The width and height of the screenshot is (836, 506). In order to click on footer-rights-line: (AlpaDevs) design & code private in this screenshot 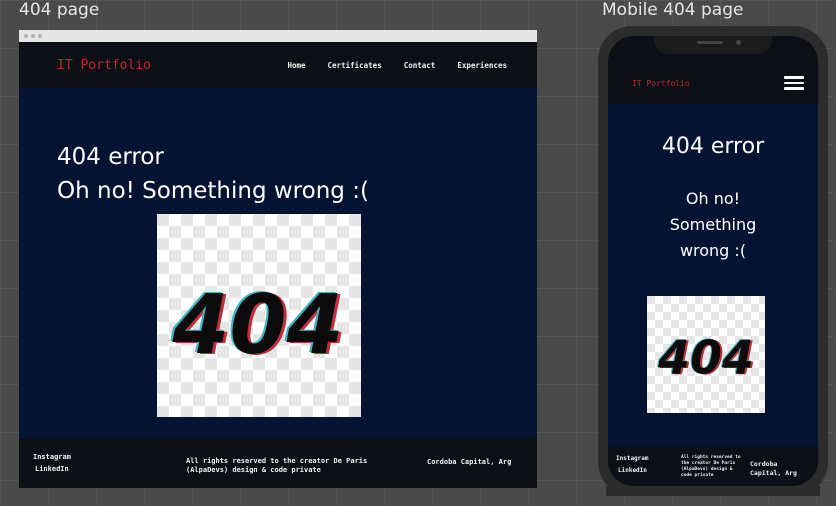, I will do `click(253, 470)`.